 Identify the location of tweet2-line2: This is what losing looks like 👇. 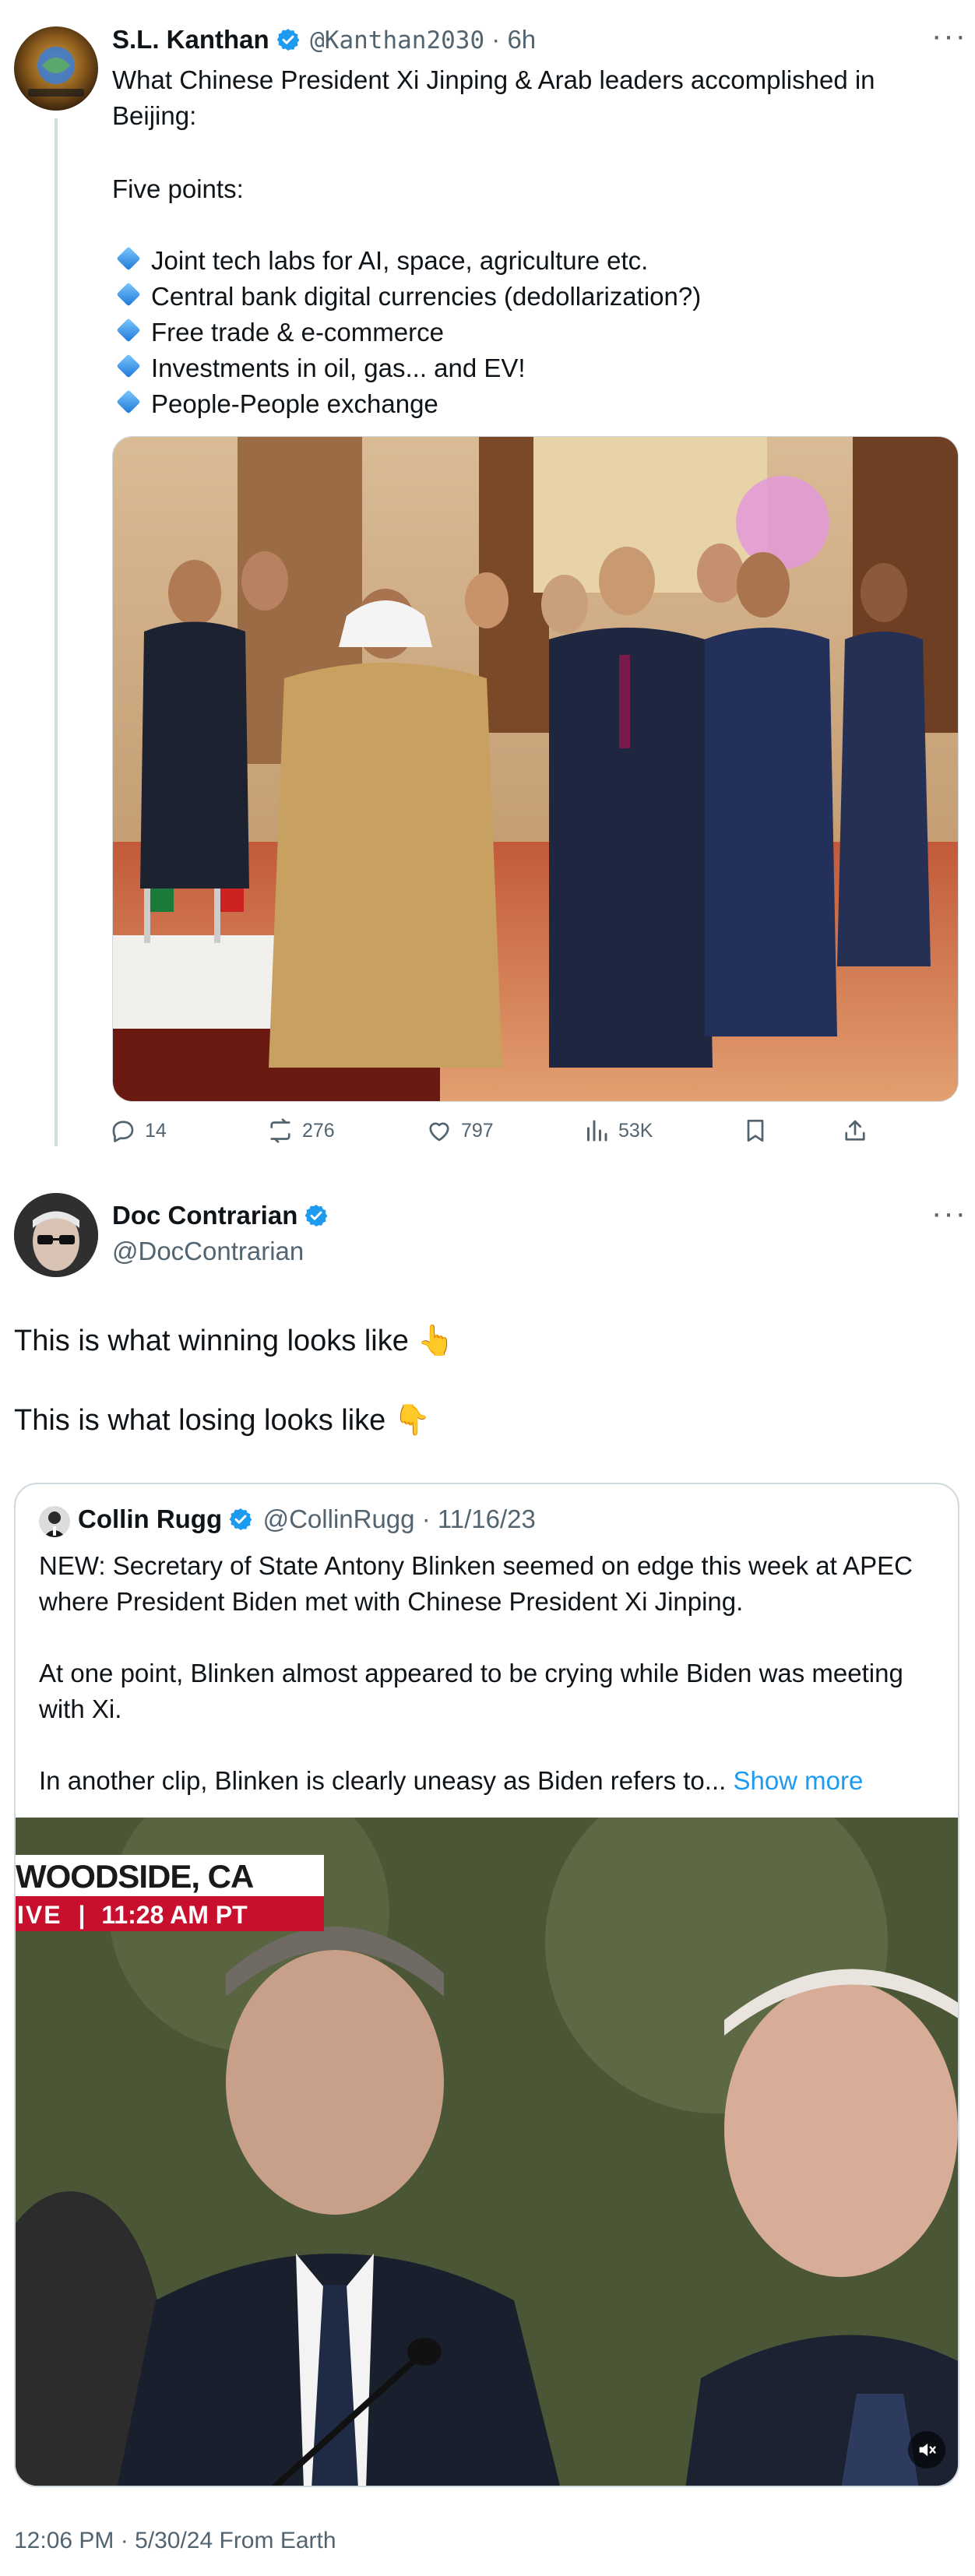
(222, 1420).